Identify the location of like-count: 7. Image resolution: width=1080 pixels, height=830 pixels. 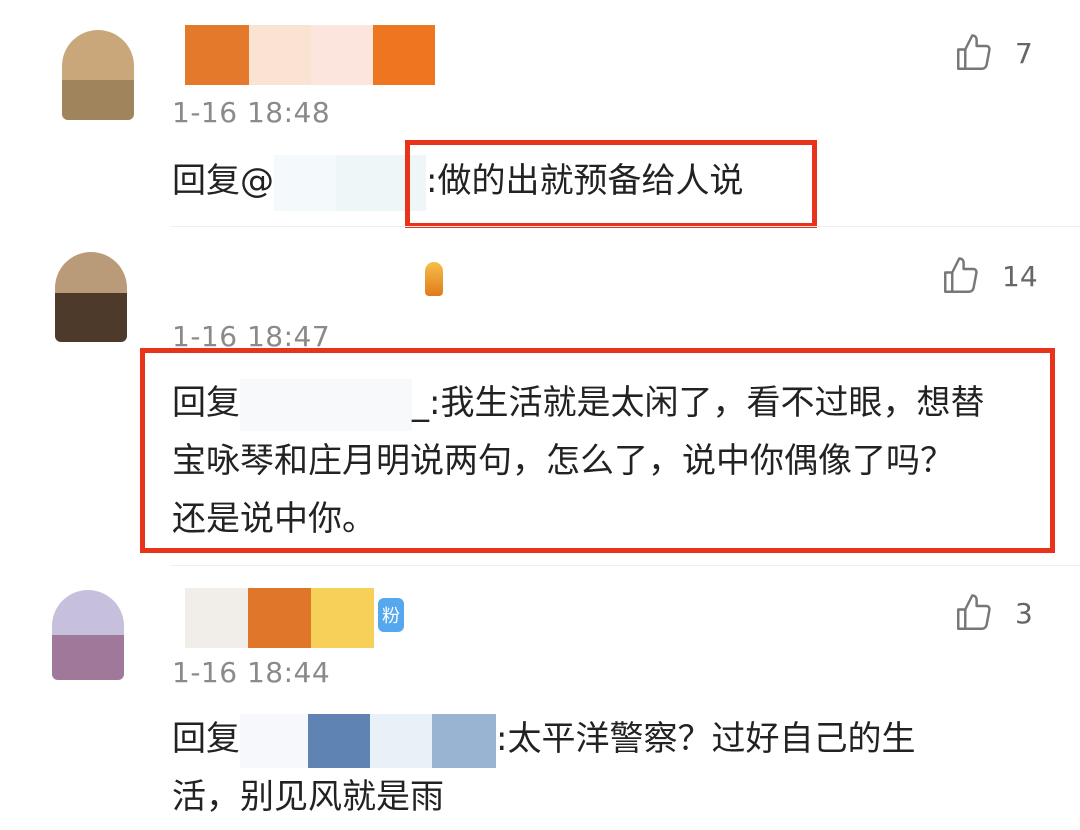
(1024, 53).